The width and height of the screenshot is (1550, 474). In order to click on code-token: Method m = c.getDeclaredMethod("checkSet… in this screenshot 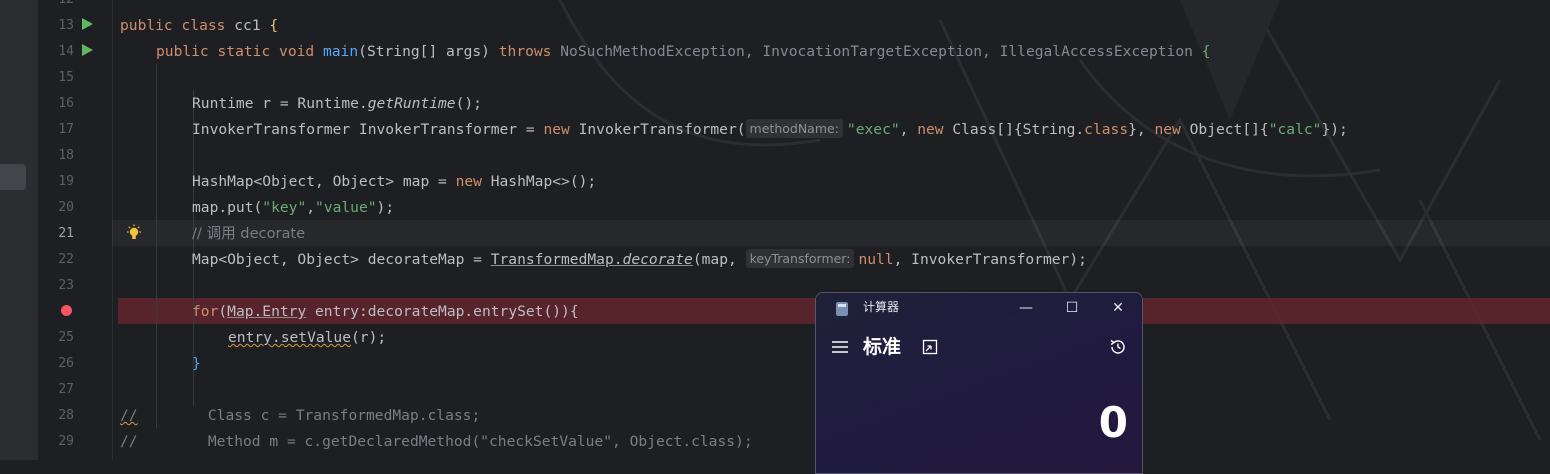, I will do `click(445, 441)`.